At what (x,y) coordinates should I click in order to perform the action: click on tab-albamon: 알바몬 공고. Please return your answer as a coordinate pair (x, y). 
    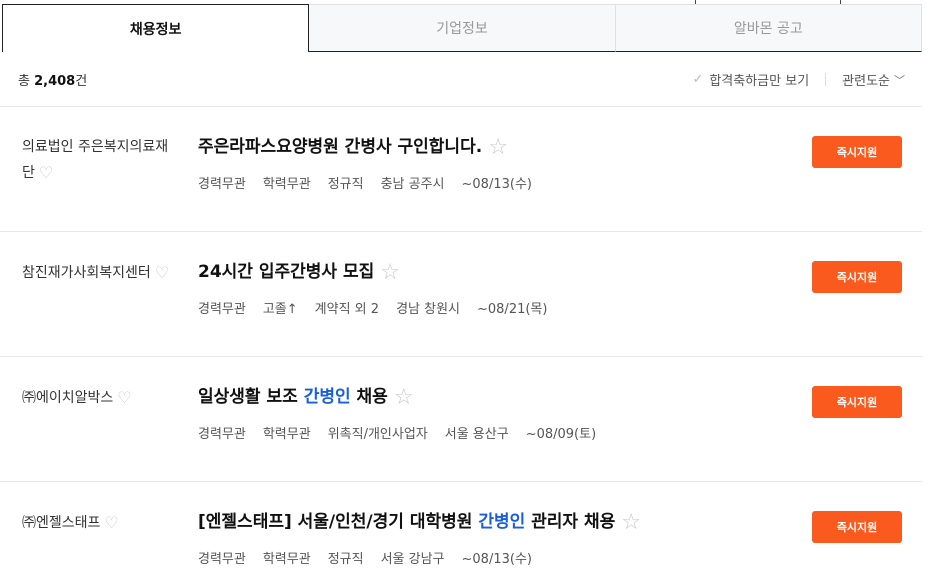
    Looking at the image, I should click on (768, 28).